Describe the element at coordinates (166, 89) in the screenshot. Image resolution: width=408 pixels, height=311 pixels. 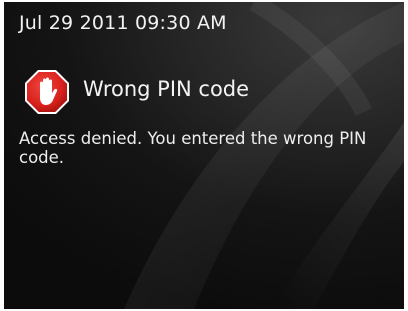
I see `dialog-title: Wrong PIN code` at that location.